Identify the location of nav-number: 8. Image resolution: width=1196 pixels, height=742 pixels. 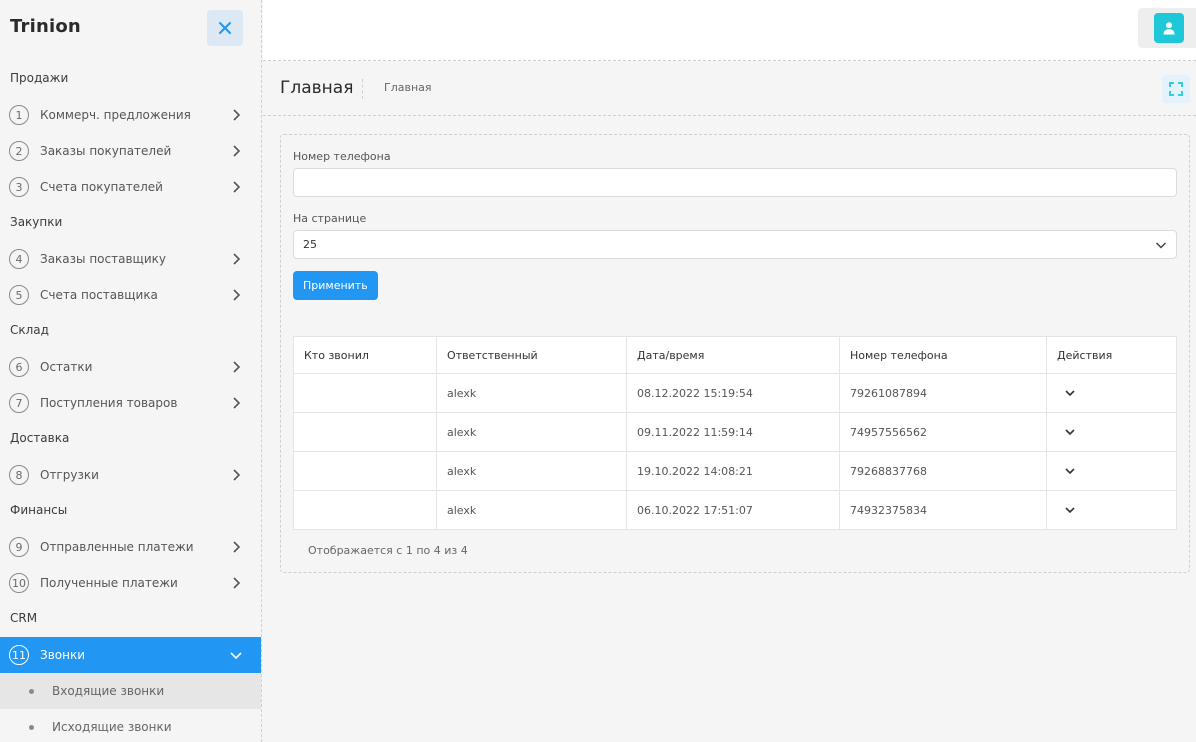
(19, 475).